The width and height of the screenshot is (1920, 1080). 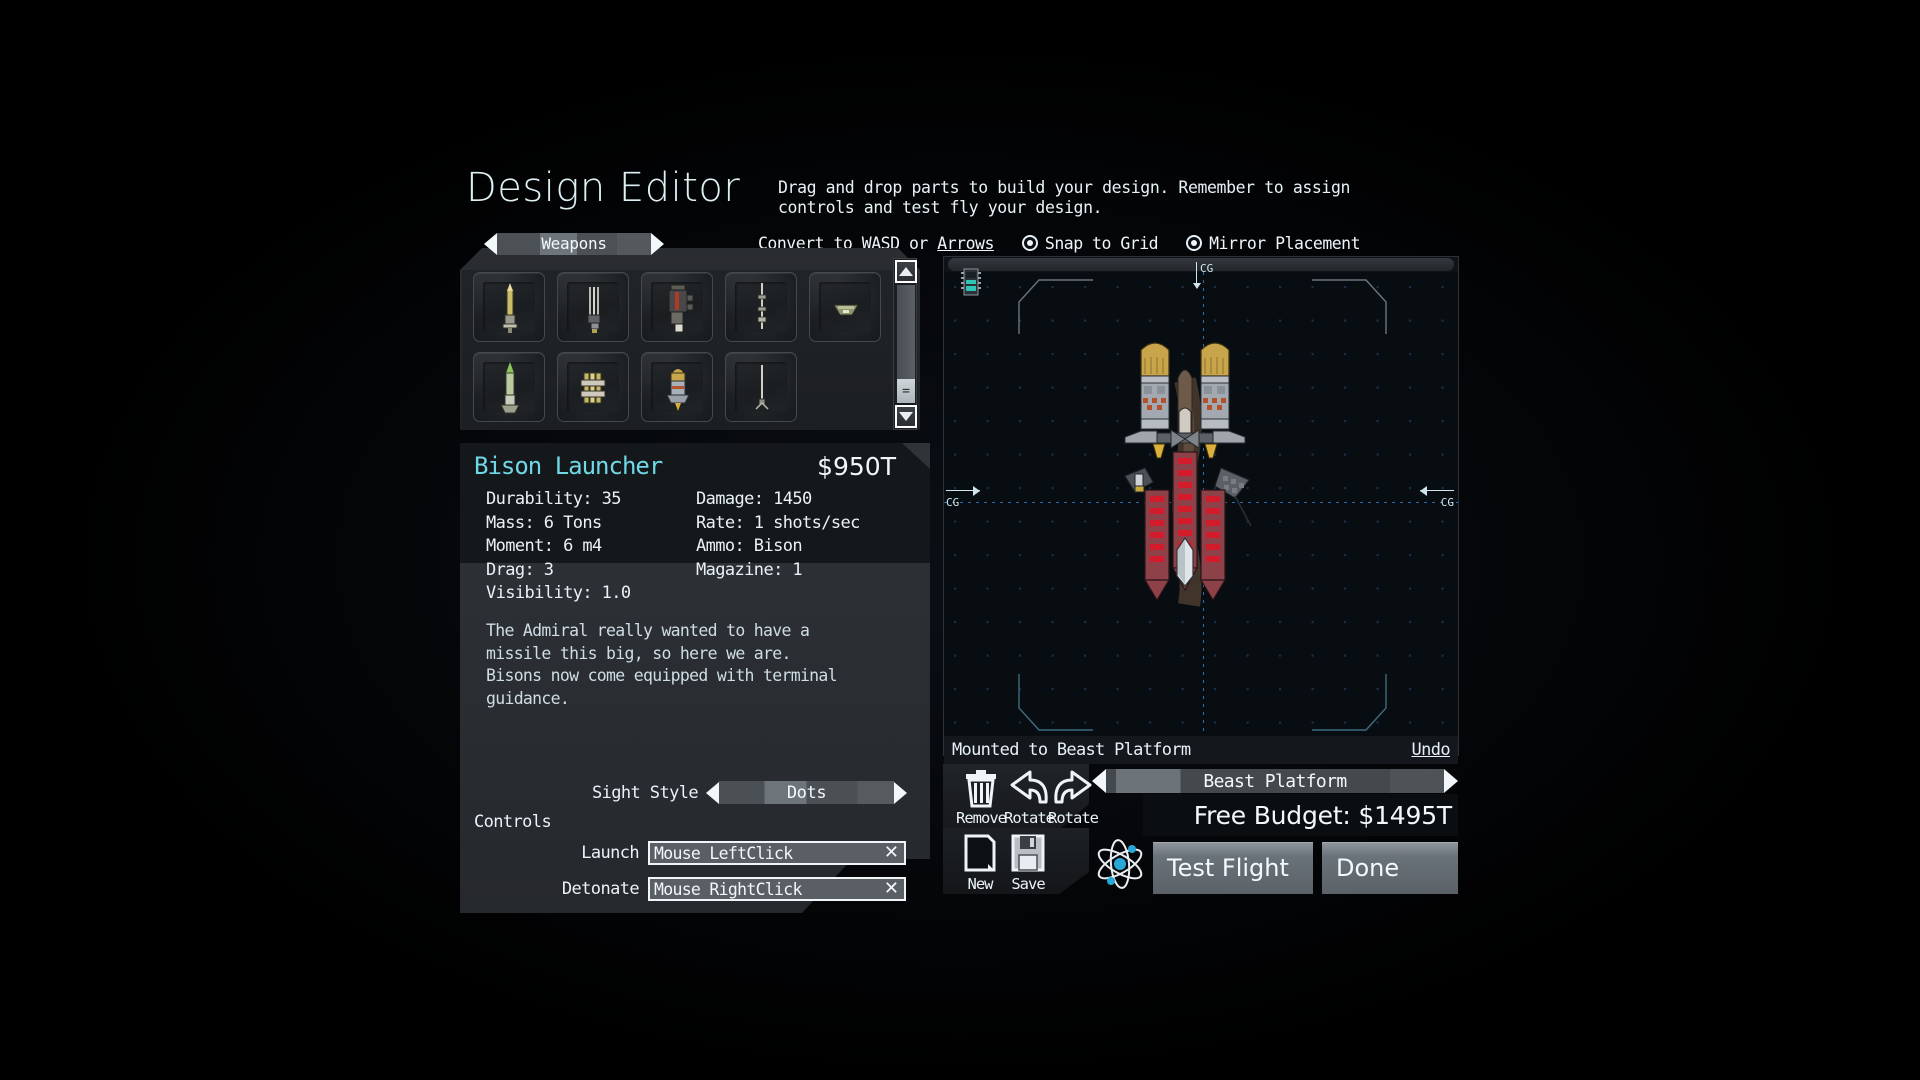 I want to click on canvas-corner-bracket-bl, so click(x=1055, y=702).